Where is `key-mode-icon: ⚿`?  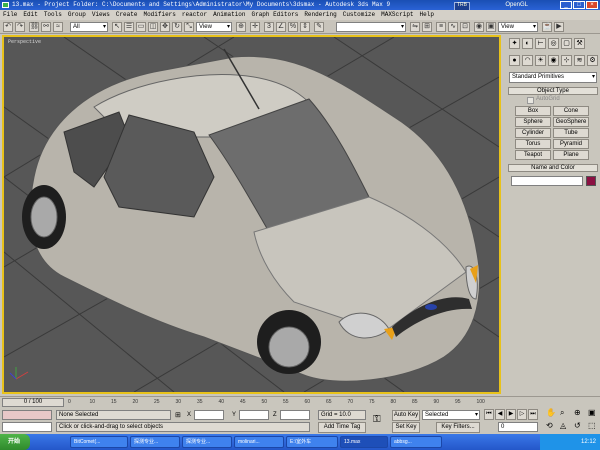 key-mode-icon: ⚿ is located at coordinates (377, 419).